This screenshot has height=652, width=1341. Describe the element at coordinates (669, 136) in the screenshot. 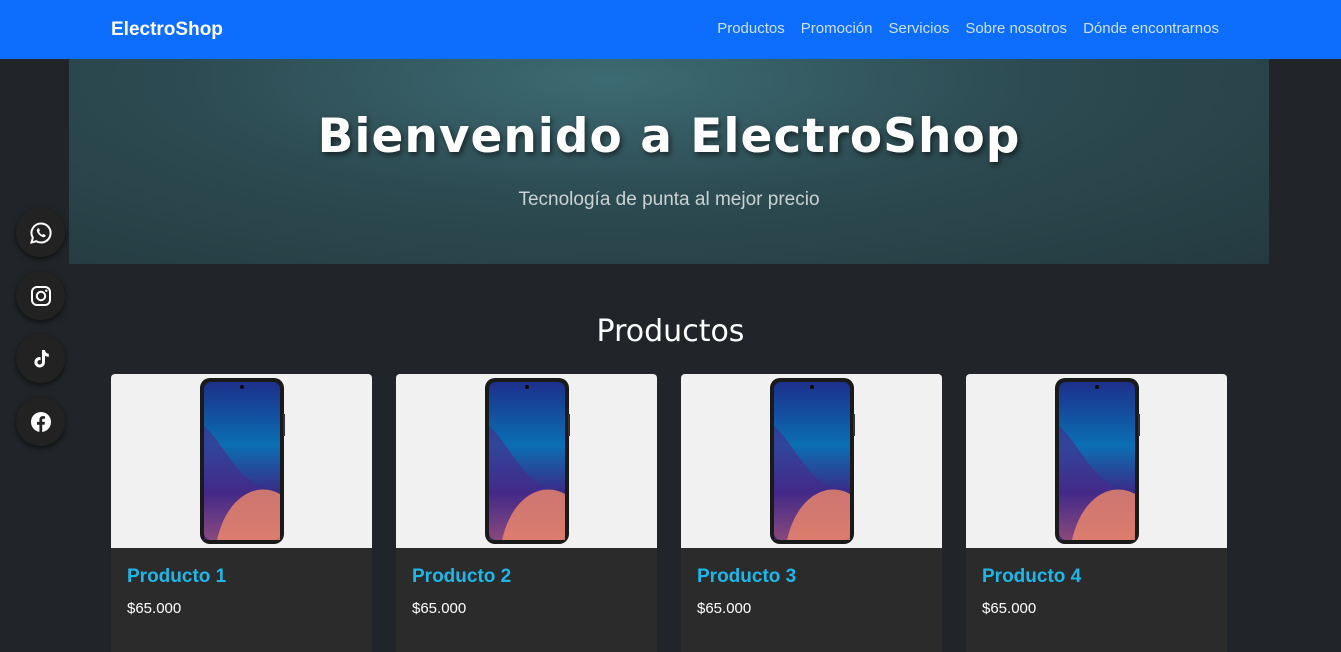

I see `hero-title: Bienvenido a ElectroShop` at that location.